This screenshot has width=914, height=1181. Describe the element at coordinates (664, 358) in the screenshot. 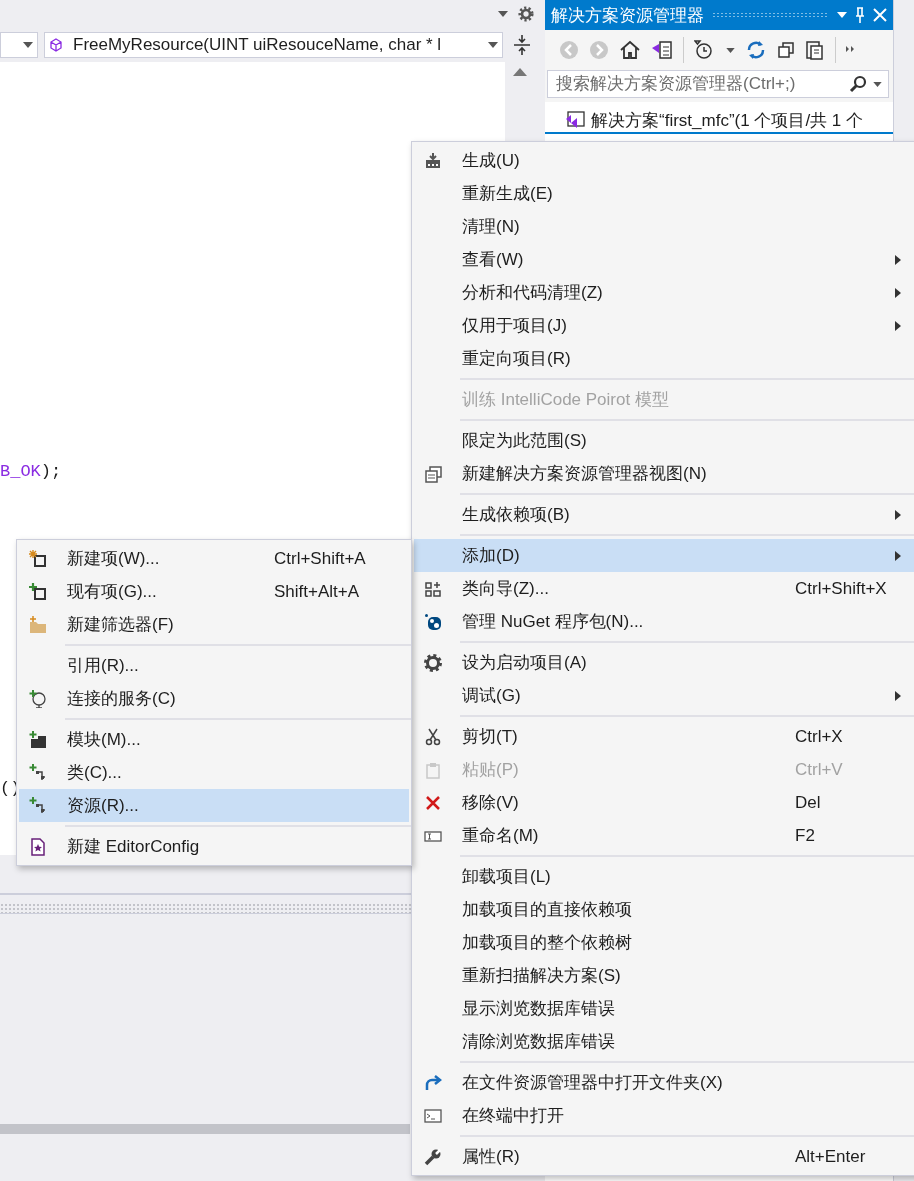

I see `menu-item: 重定向项目(R)` at that location.